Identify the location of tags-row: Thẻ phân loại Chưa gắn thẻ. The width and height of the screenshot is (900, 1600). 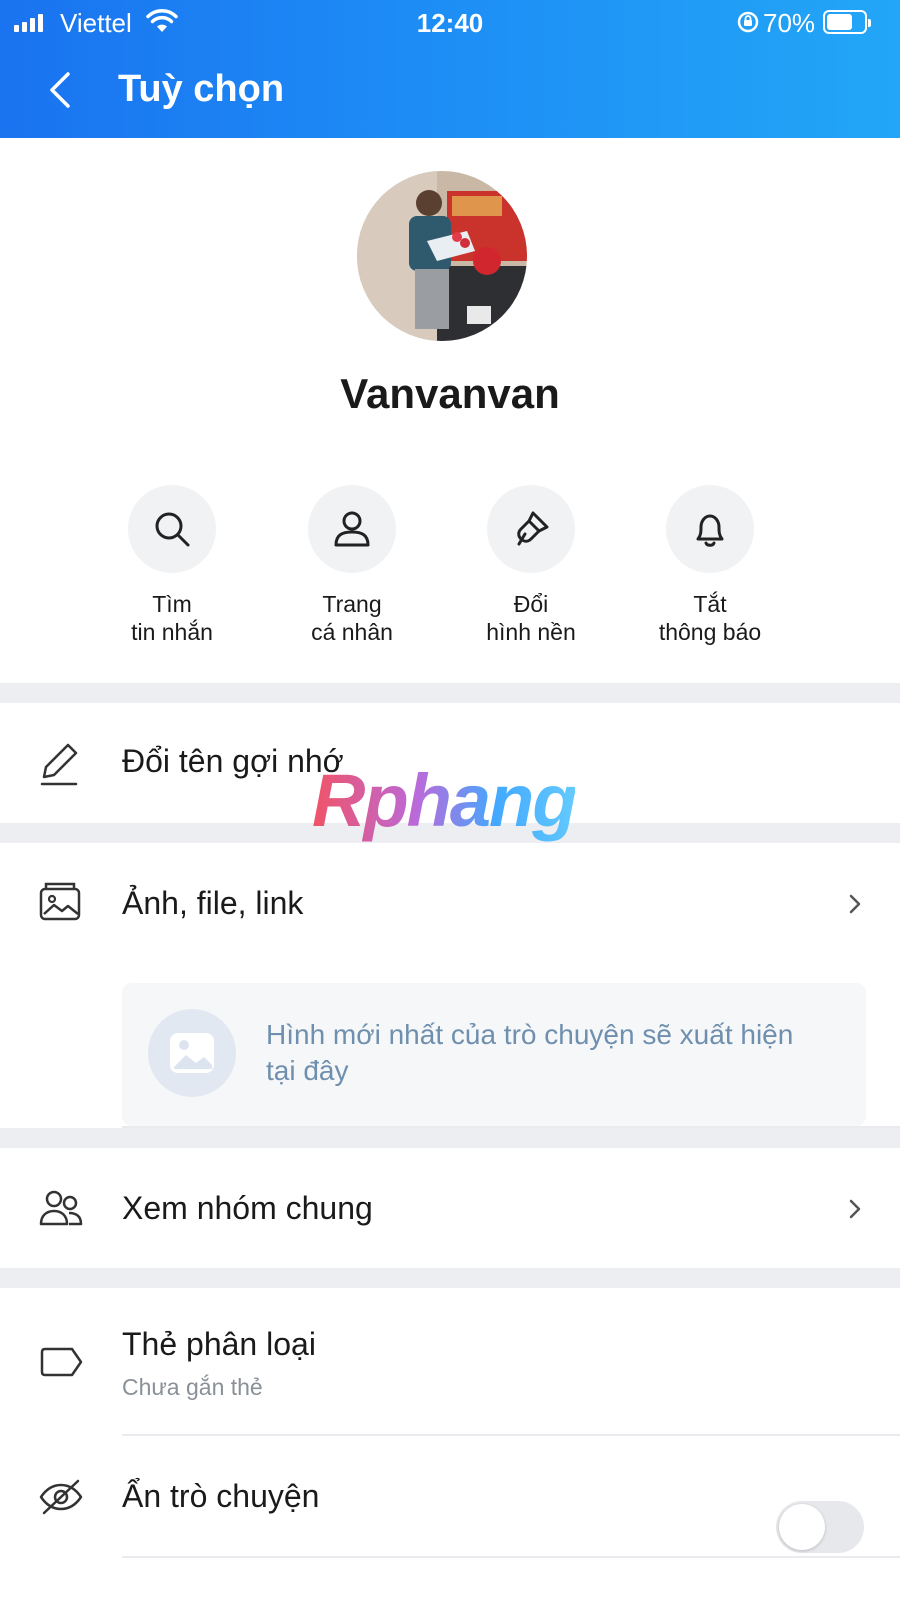
(450, 1362).